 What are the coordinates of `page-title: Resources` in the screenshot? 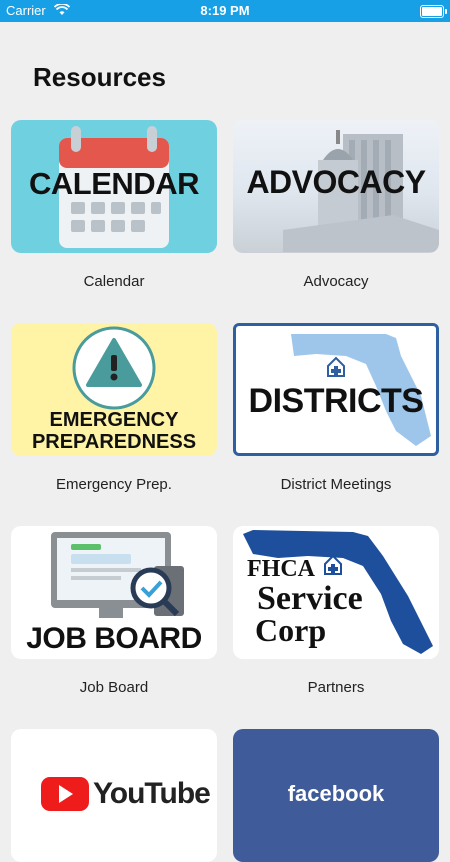 It's located at (99, 77).